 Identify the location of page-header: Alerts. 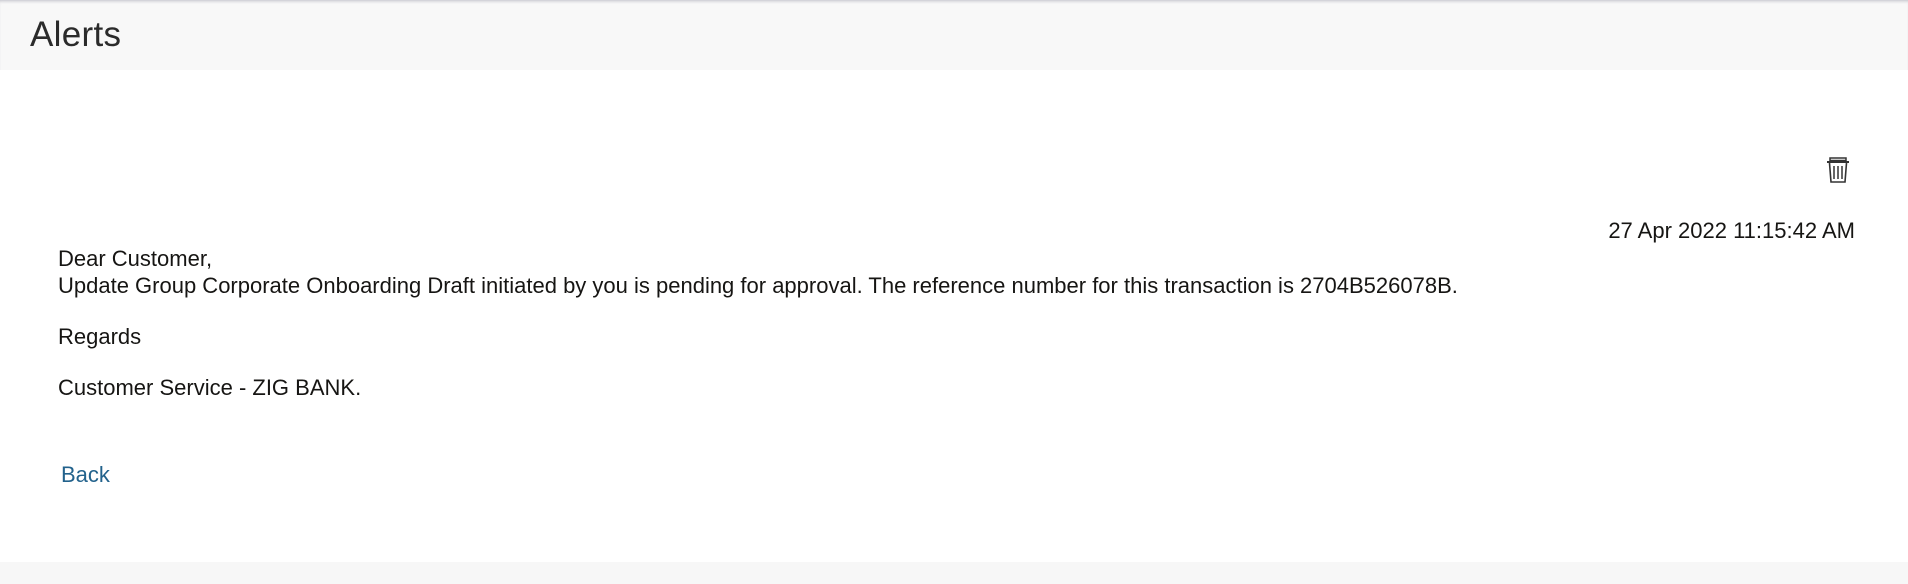
(954, 35).